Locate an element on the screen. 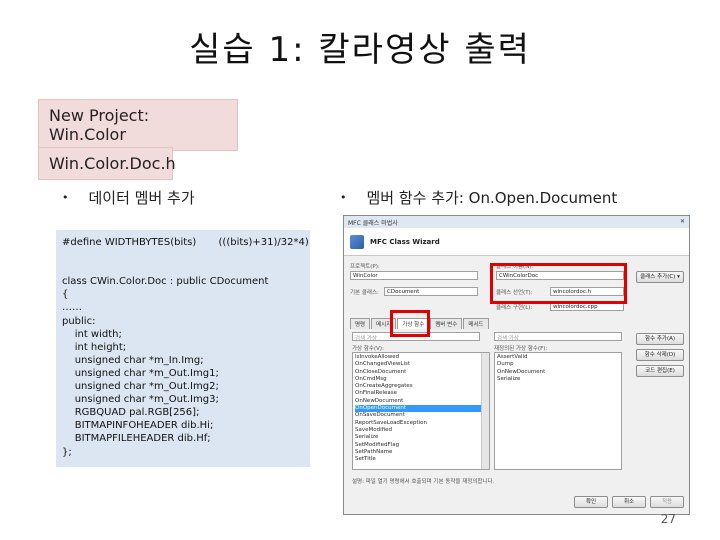 The height and width of the screenshot is (540, 720). slide-title: 실습 1: 칼라영상 출력 is located at coordinates (360, 50).